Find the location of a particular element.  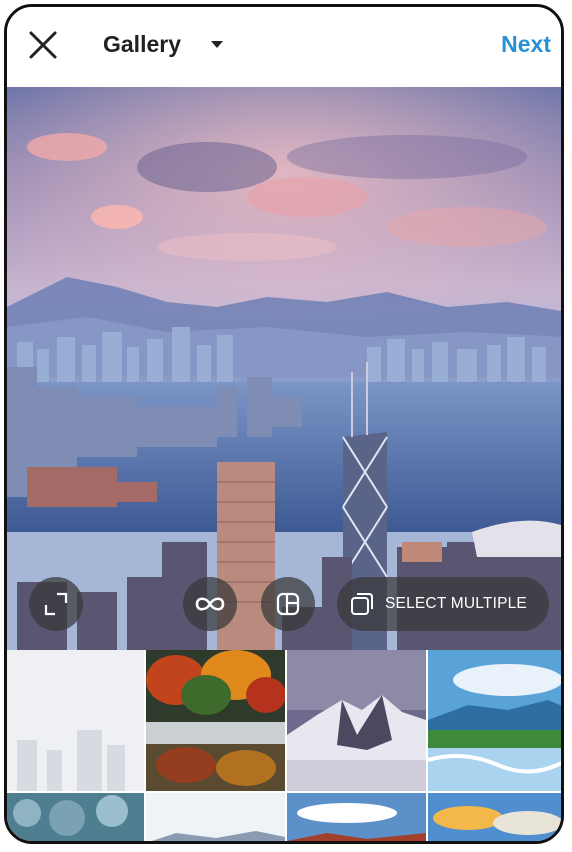

mountain-river-image is located at coordinates (494, 720).